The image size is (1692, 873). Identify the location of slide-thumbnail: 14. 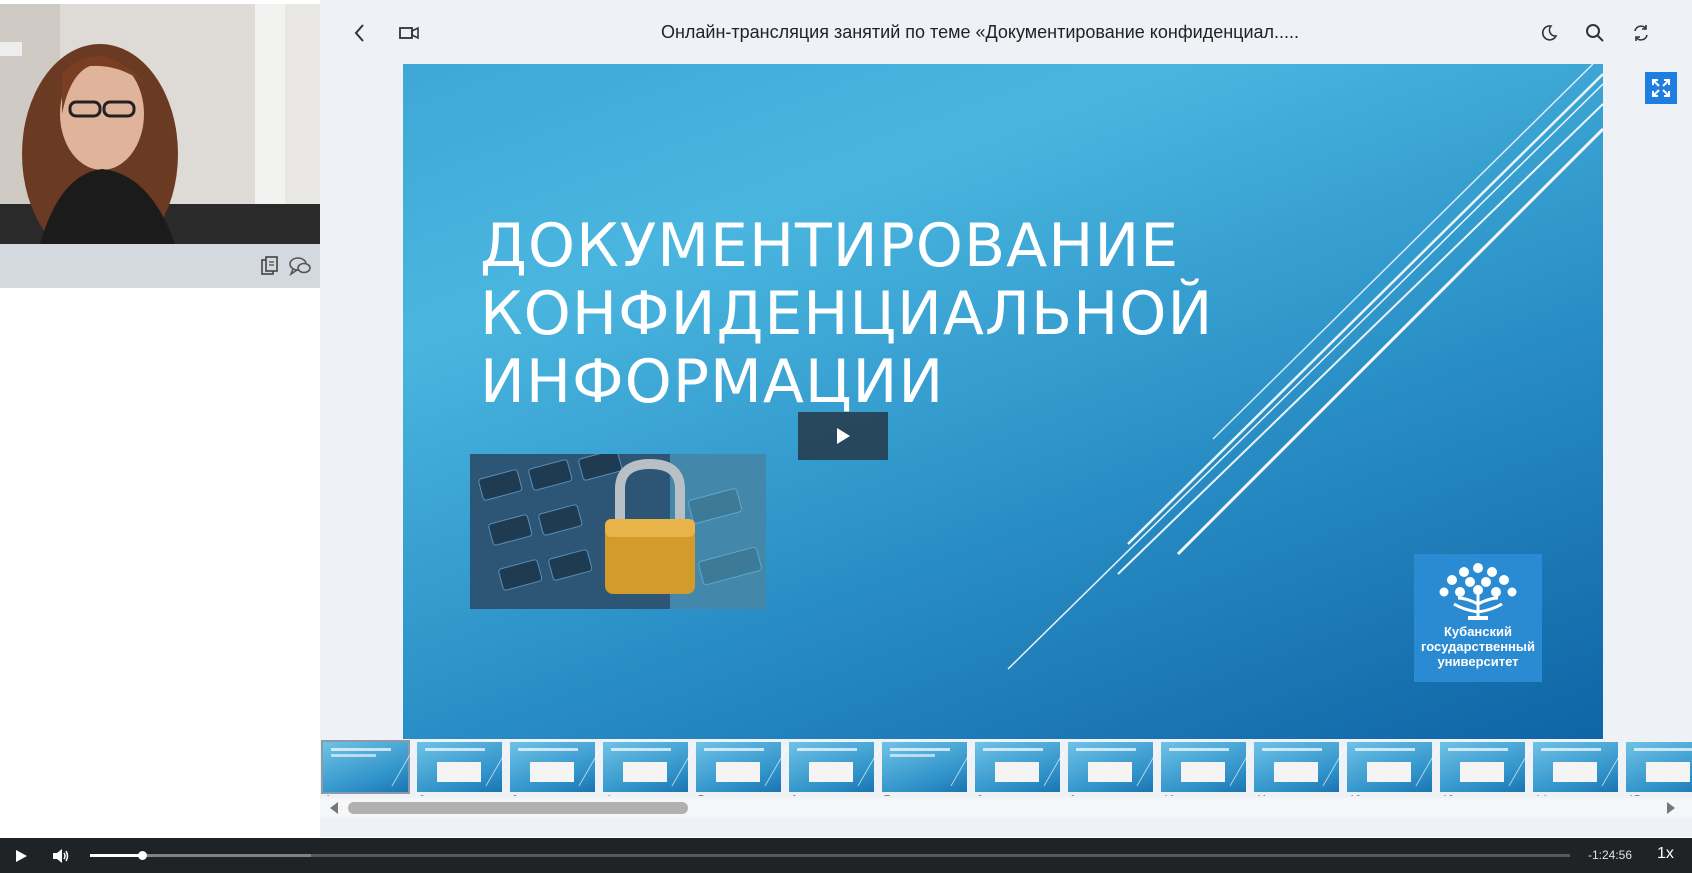
(1579, 769).